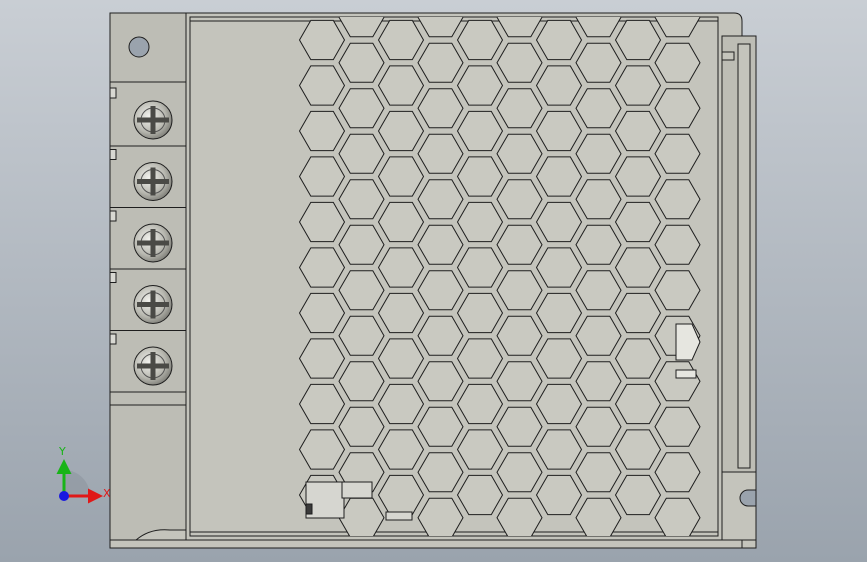 The height and width of the screenshot is (562, 867). Describe the element at coordinates (748, 498) in the screenshot. I see `mounting-slot` at that location.